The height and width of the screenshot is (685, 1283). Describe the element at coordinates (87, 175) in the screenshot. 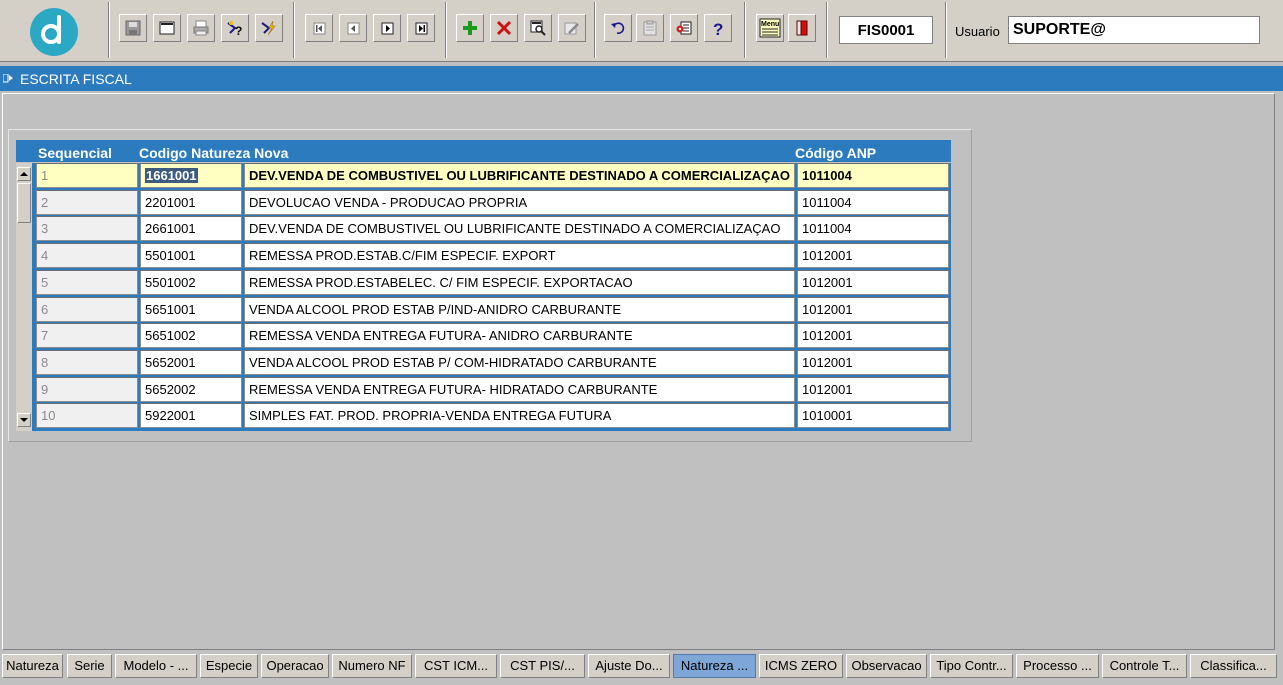

I see `sequencial-cell: 1` at that location.